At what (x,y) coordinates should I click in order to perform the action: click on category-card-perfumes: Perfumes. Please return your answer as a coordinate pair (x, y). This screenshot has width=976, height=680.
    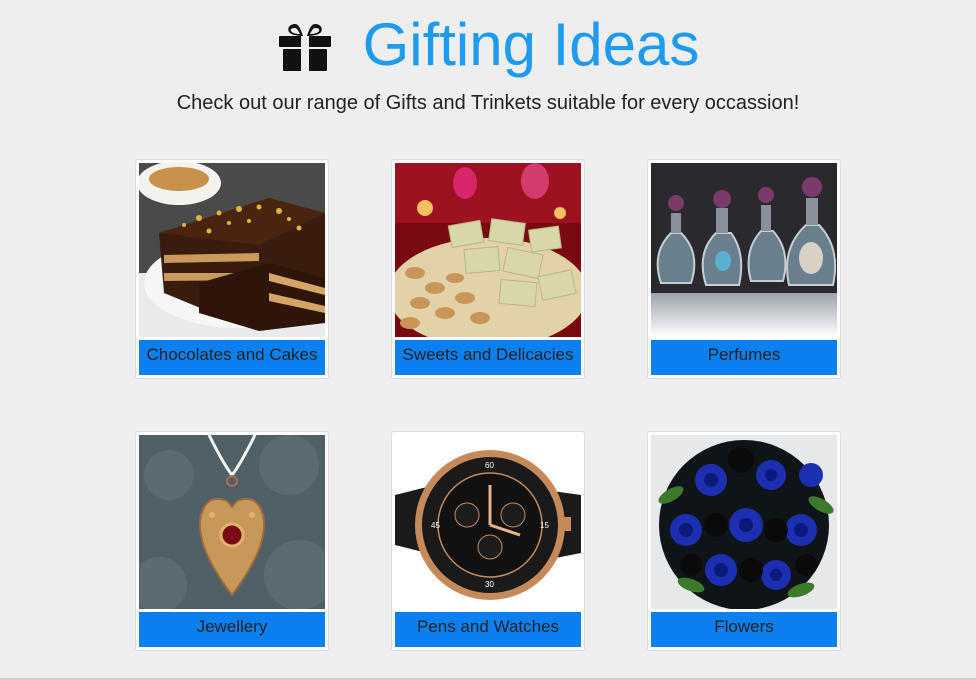
    Looking at the image, I should click on (744, 269).